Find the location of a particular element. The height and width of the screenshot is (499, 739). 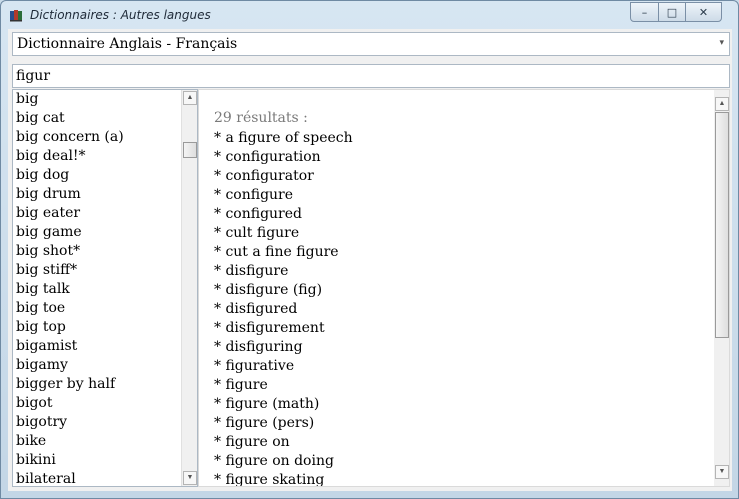

word-list-item: big is located at coordinates (106, 99).